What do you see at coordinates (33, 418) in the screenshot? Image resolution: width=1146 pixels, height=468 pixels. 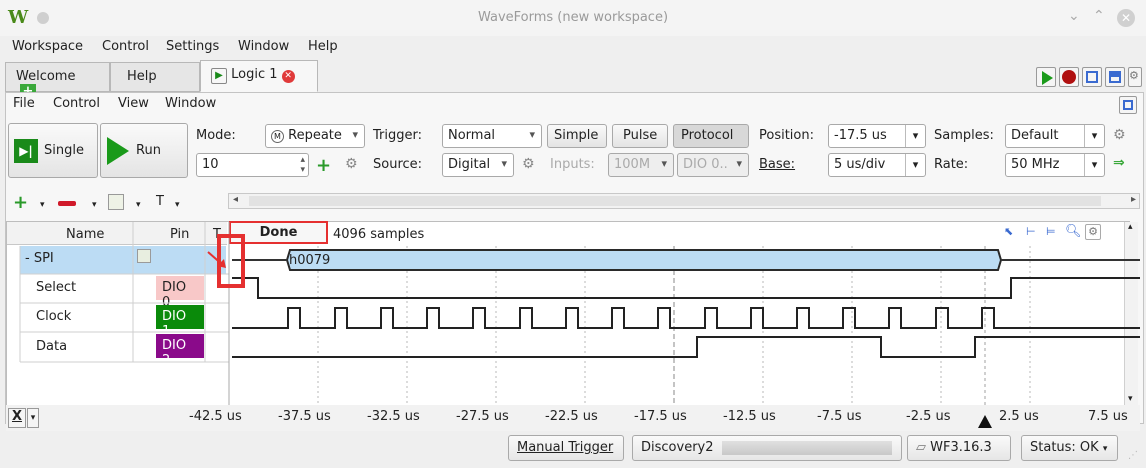 I see `x-axis-dropdown-icon: ▾` at bounding box center [33, 418].